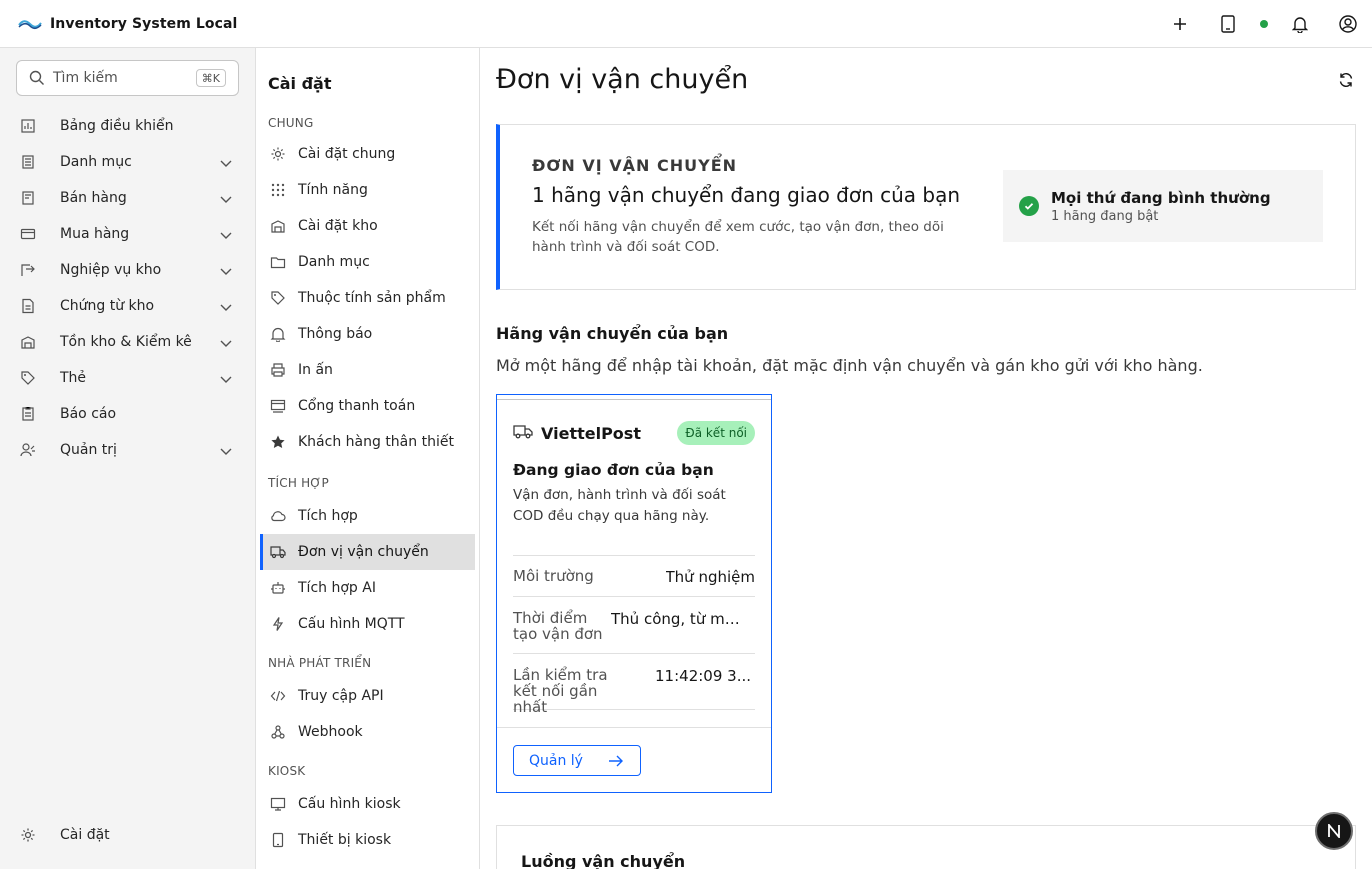 The image size is (1372, 869). I want to click on nav-item: Quản trị, so click(127, 450).